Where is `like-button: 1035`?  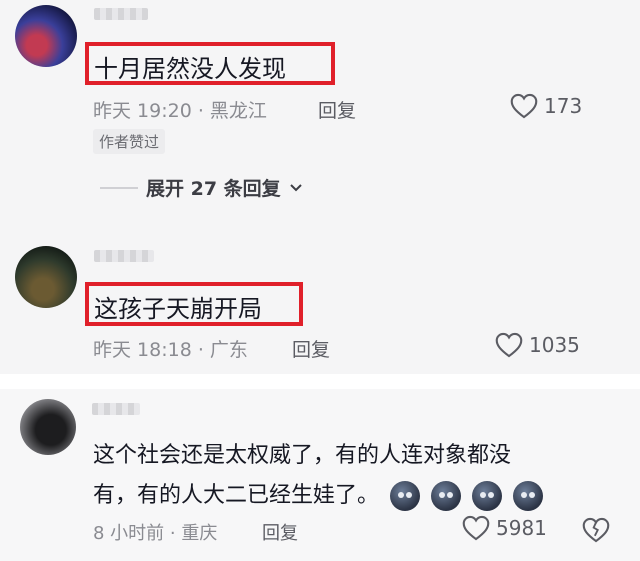
like-button: 1035 is located at coordinates (537, 345).